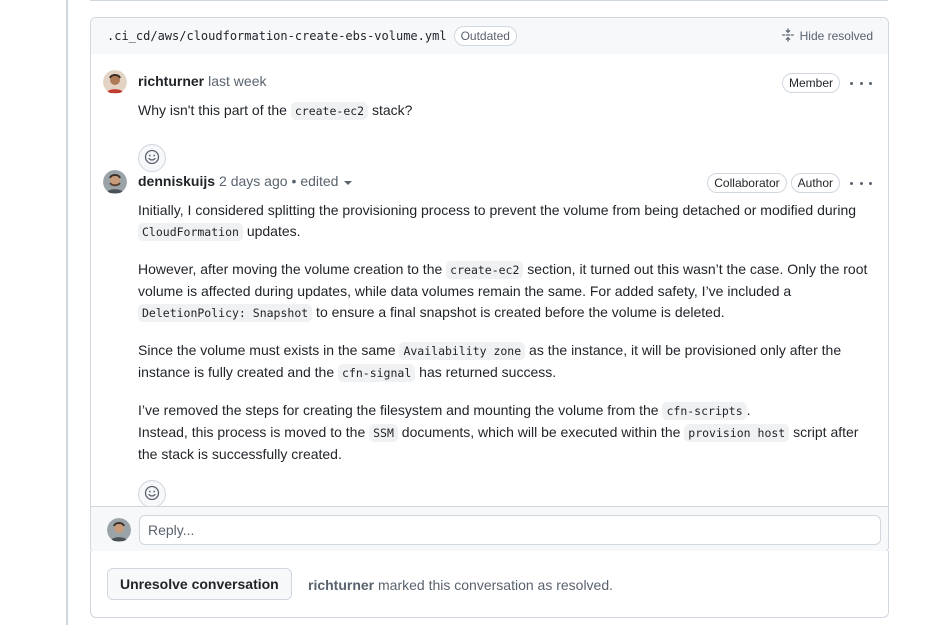  I want to click on top-divider, so click(489, 0).